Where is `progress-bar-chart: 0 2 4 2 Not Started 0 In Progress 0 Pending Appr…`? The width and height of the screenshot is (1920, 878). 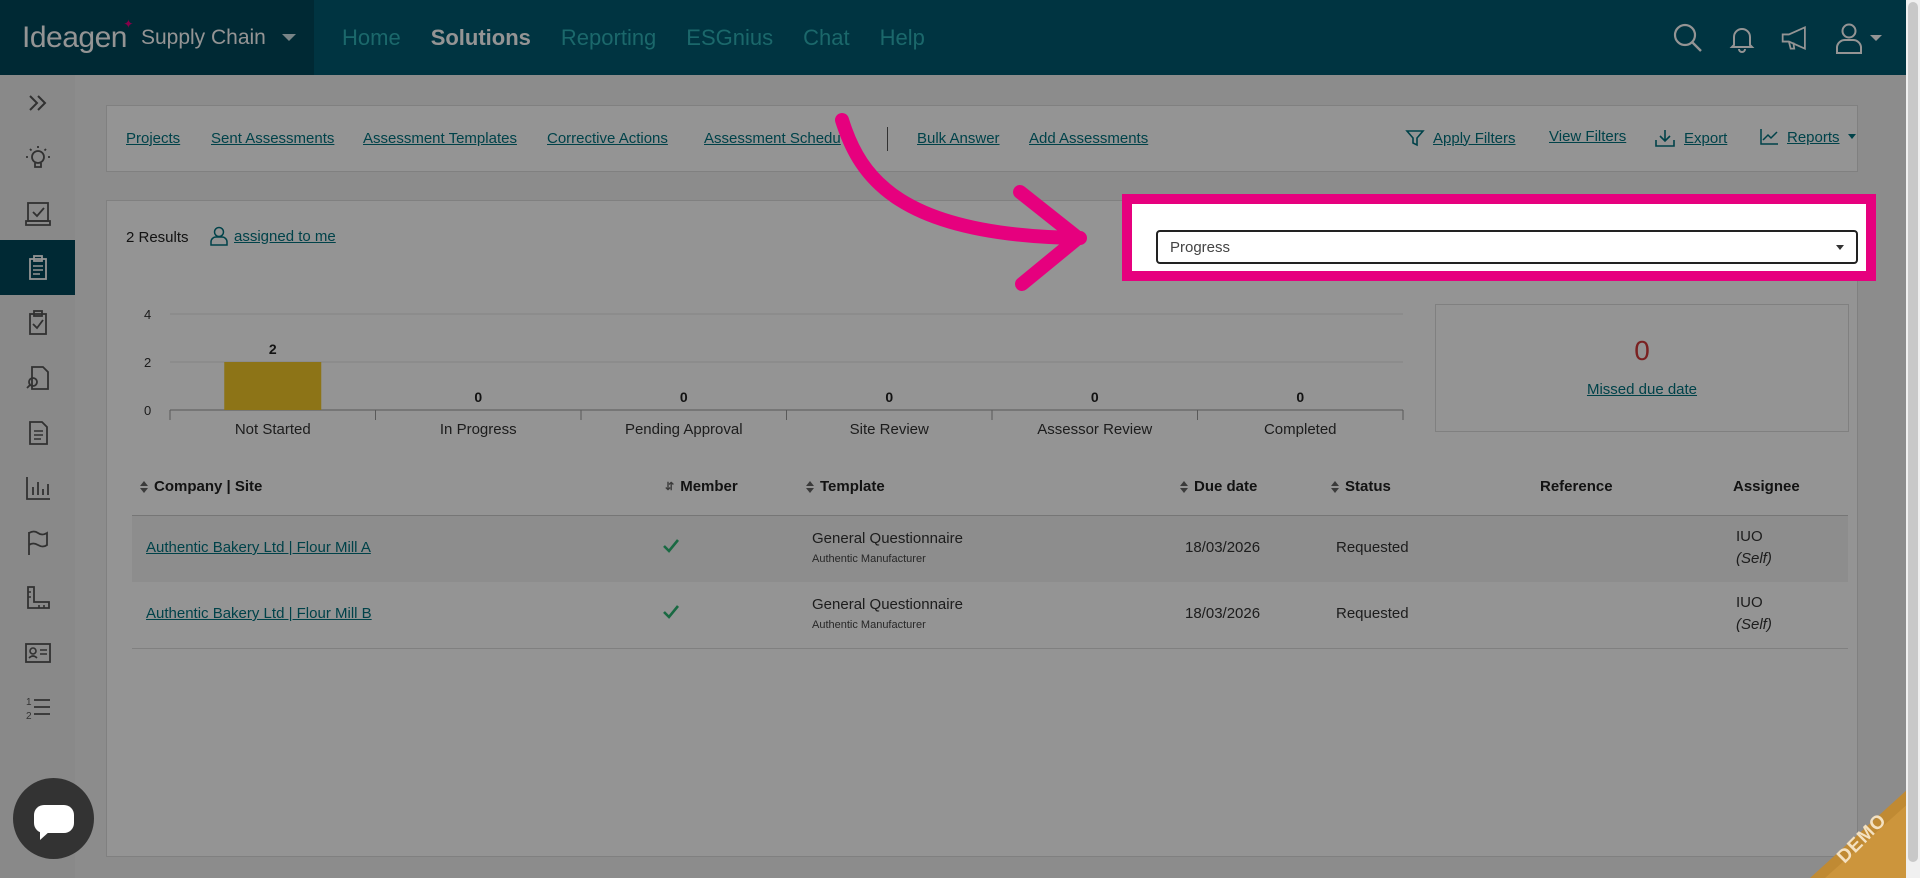
progress-bar-chart: 0 2 4 2 Not Started 0 In Progress 0 Pending Appr… is located at coordinates (774, 372).